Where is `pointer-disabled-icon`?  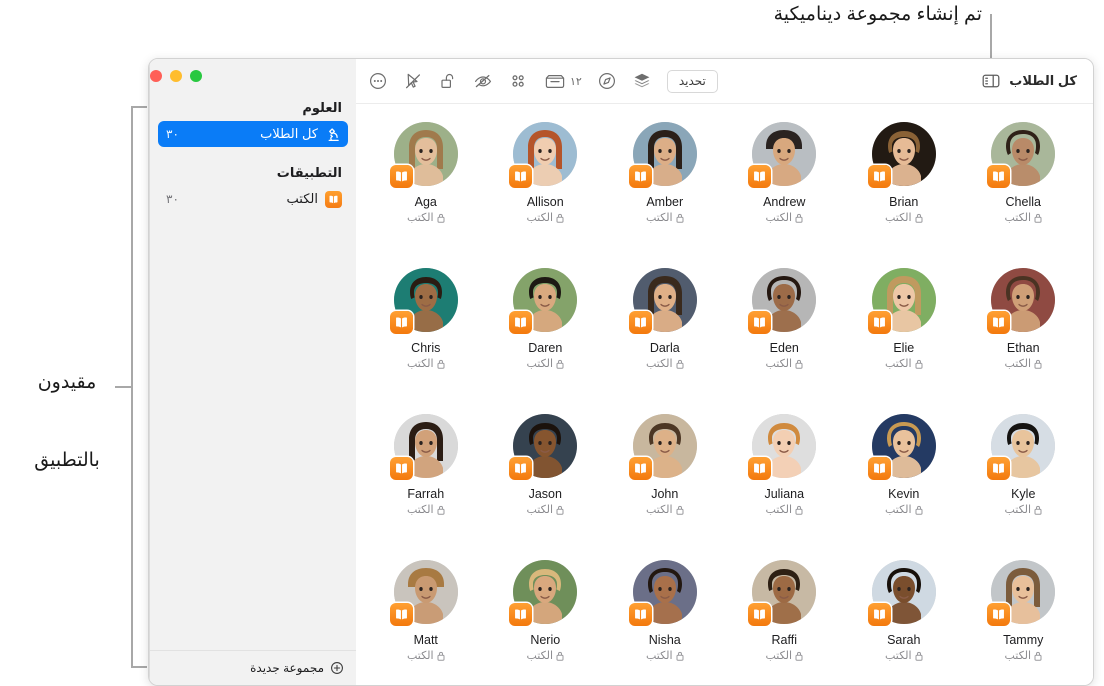 pointer-disabled-icon is located at coordinates (413, 81).